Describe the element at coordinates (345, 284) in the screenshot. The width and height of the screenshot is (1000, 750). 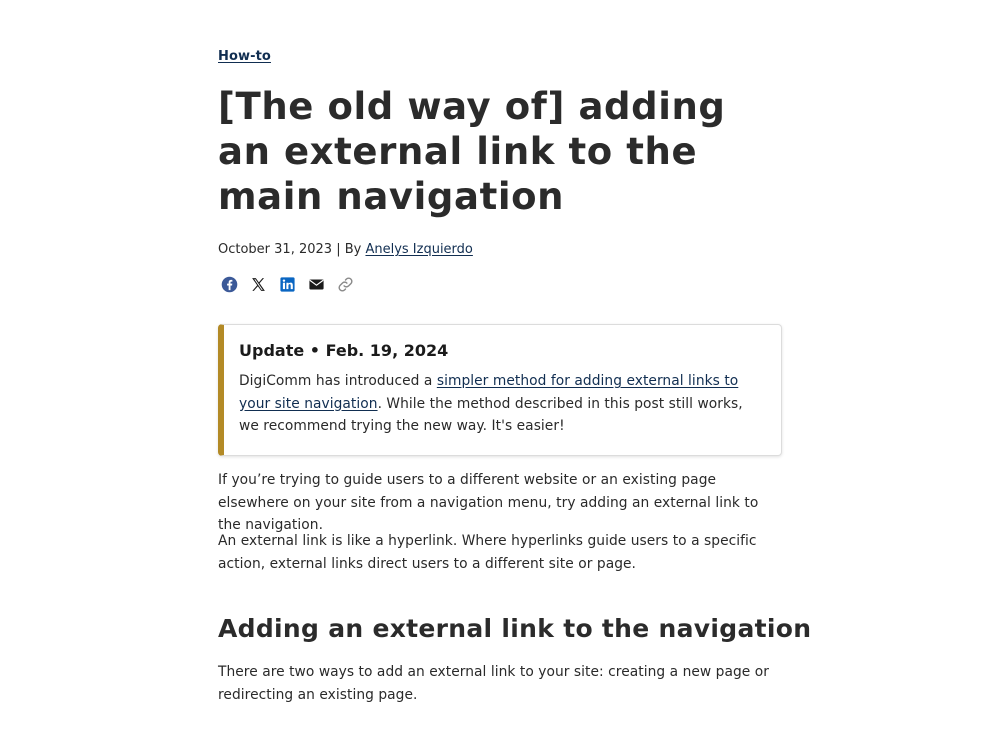
I see `copy-link-icon` at that location.